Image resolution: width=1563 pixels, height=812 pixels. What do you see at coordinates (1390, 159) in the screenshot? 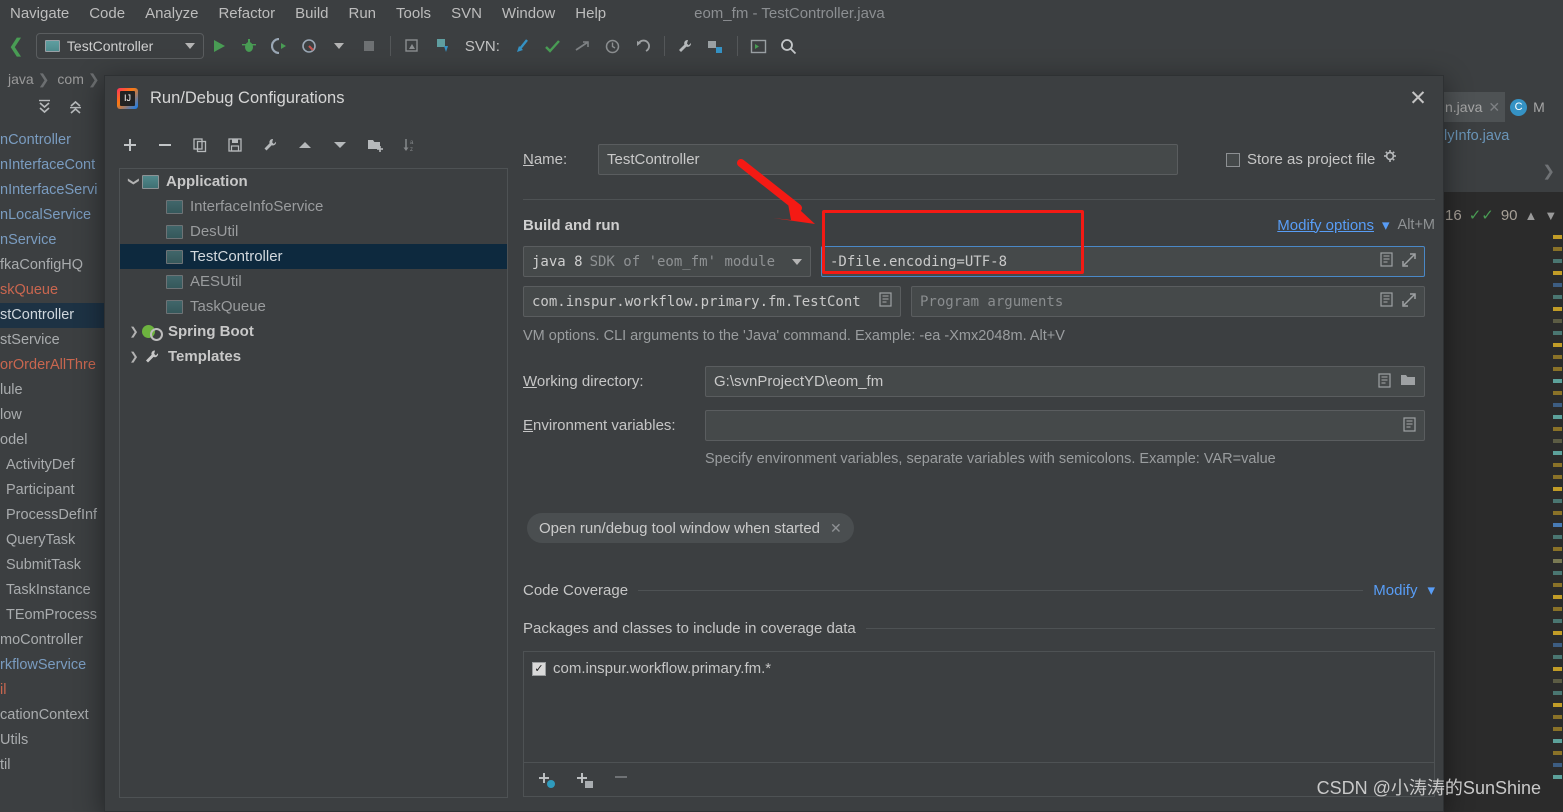
I see `gear-icon` at bounding box center [1390, 159].